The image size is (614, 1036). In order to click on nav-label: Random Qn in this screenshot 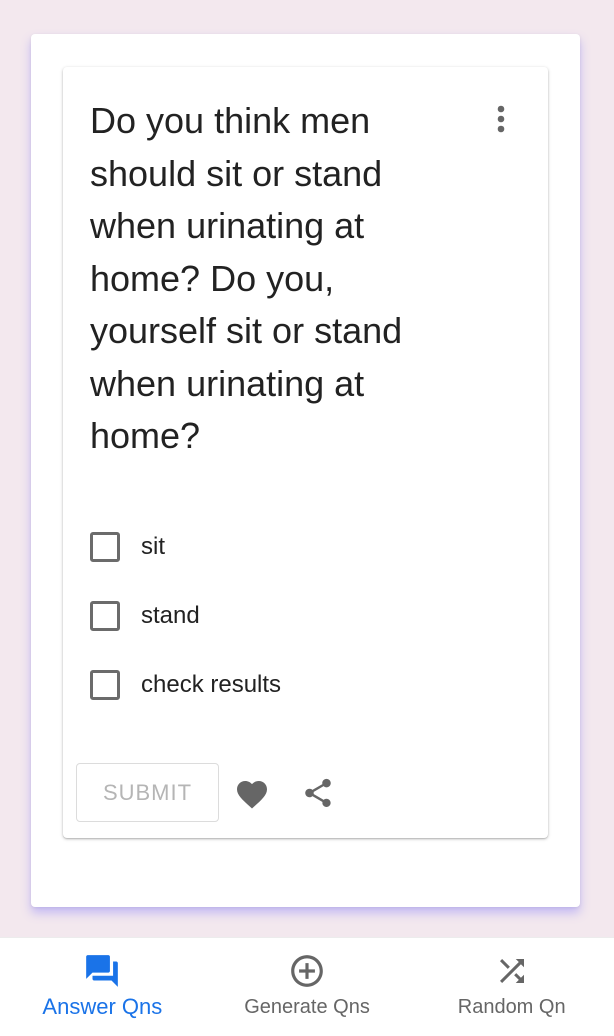, I will do `click(511, 1007)`.